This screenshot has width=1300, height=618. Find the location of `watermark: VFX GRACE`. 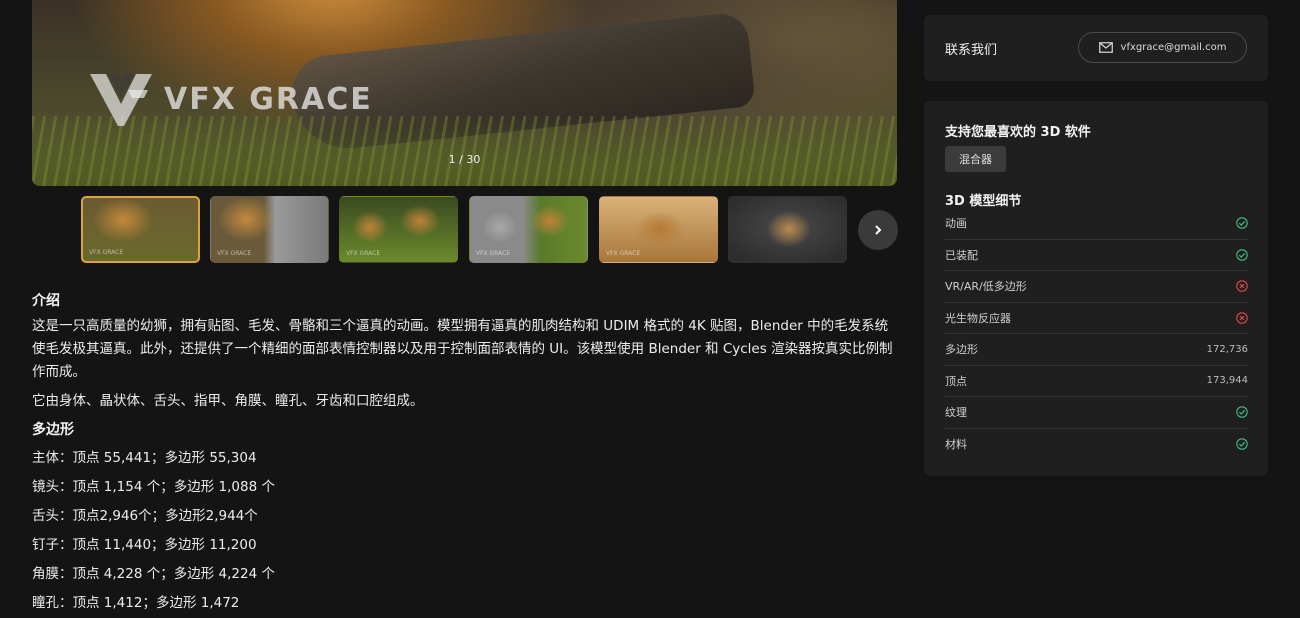

watermark: VFX GRACE is located at coordinates (230, 99).